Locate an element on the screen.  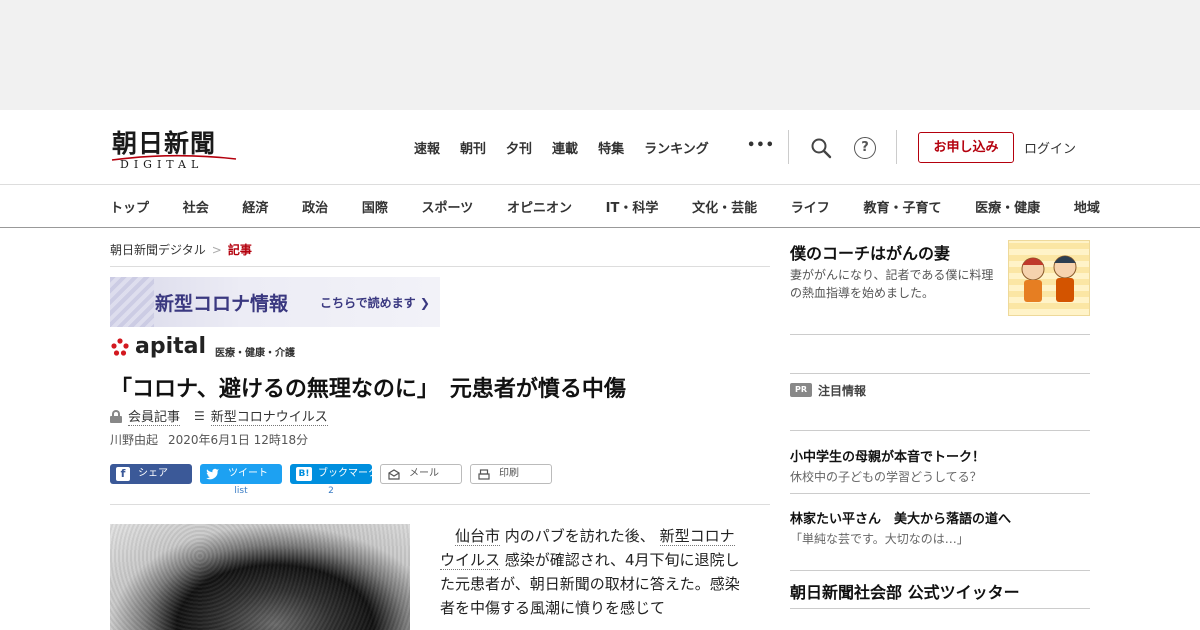
article-meta: 会員記事 ☰ 新型コロナウイルス is located at coordinates (219, 416).